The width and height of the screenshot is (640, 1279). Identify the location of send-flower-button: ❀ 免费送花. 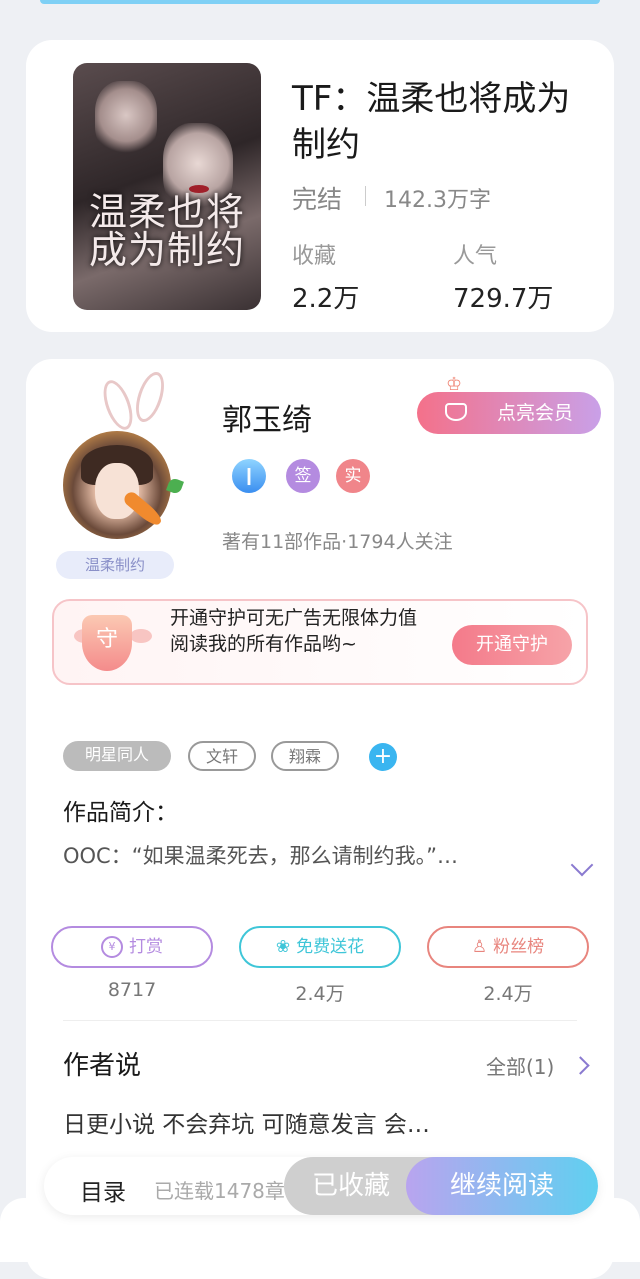
(320, 947).